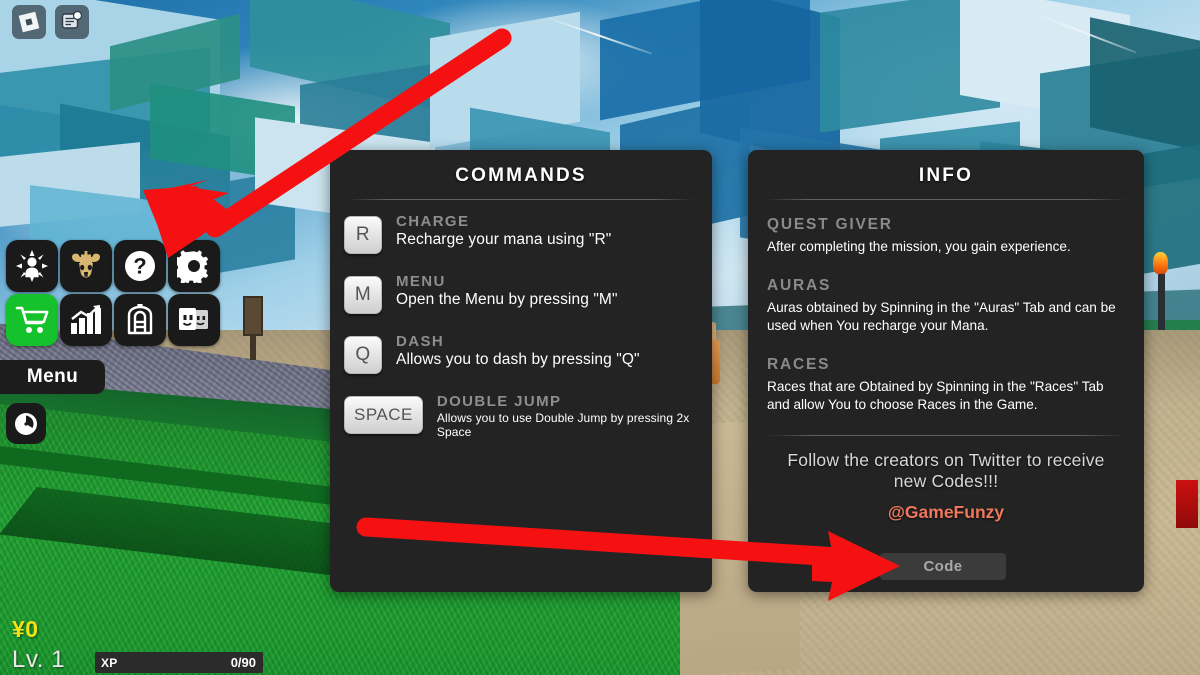 This screenshot has width=1200, height=675. I want to click on stats-icon, so click(86, 320).